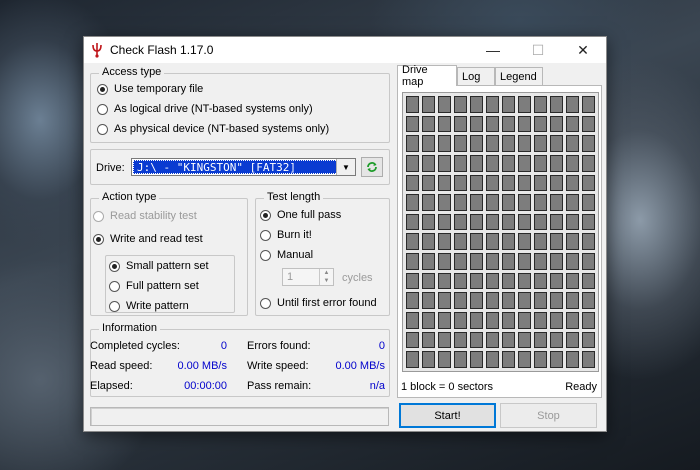  I want to click on access-logical-drive-radio: As logical drive (NT-based systems only), so click(205, 109).